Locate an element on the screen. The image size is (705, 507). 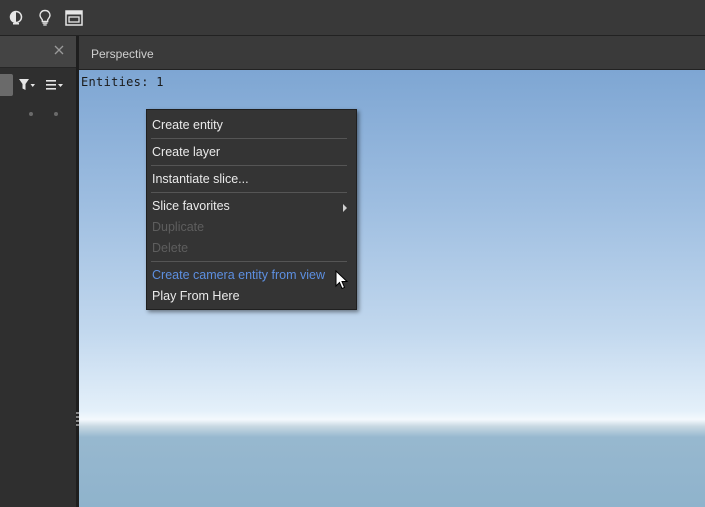
submenu-arrow-icon is located at coordinates (345, 208).